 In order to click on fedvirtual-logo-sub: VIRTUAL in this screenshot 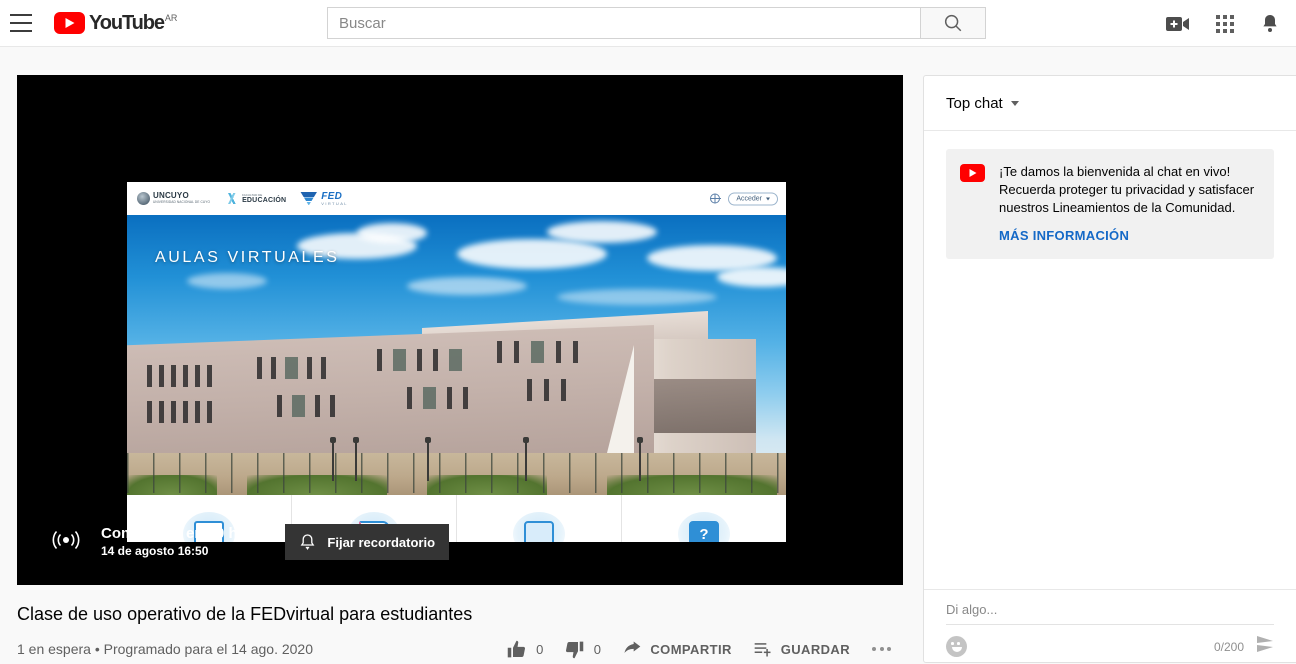, I will do `click(334, 203)`.